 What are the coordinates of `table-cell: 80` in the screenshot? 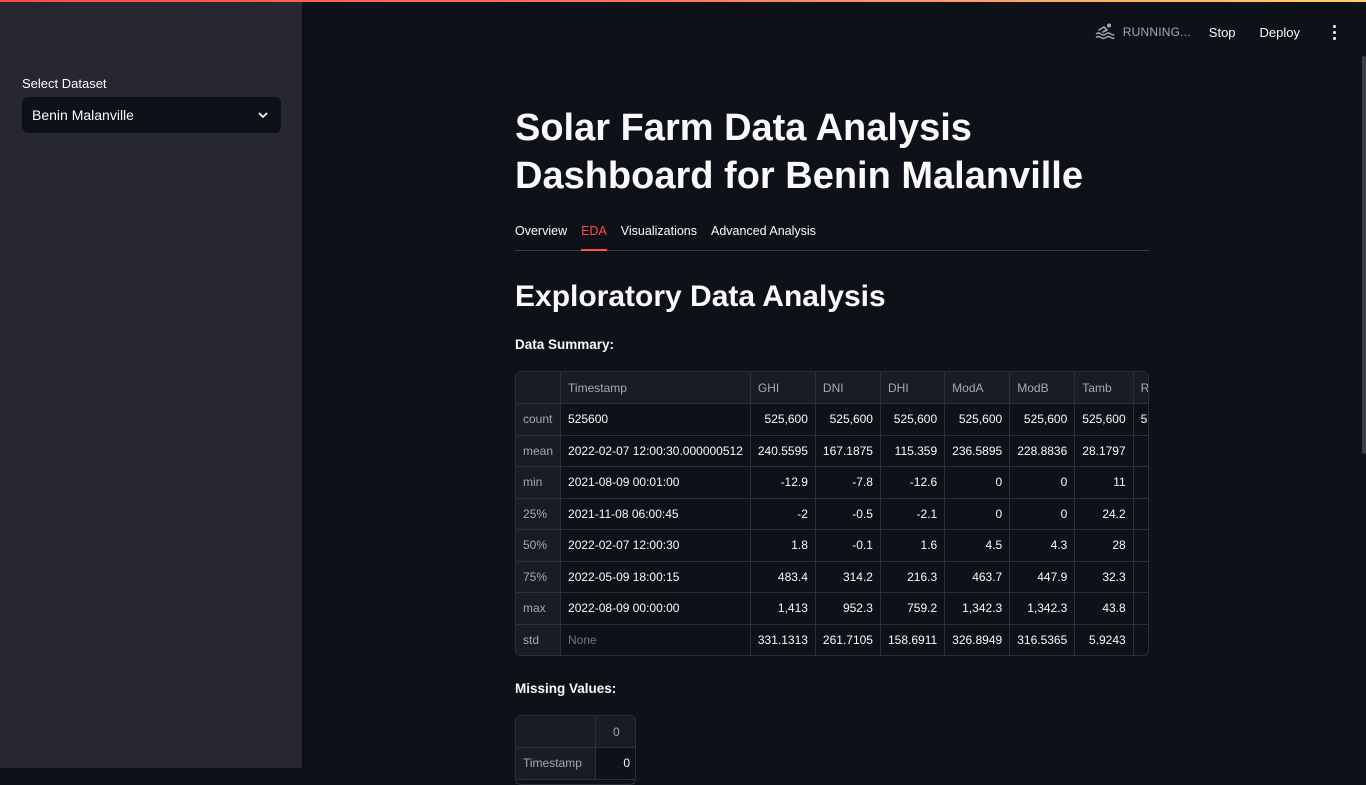 It's located at (1140, 577).